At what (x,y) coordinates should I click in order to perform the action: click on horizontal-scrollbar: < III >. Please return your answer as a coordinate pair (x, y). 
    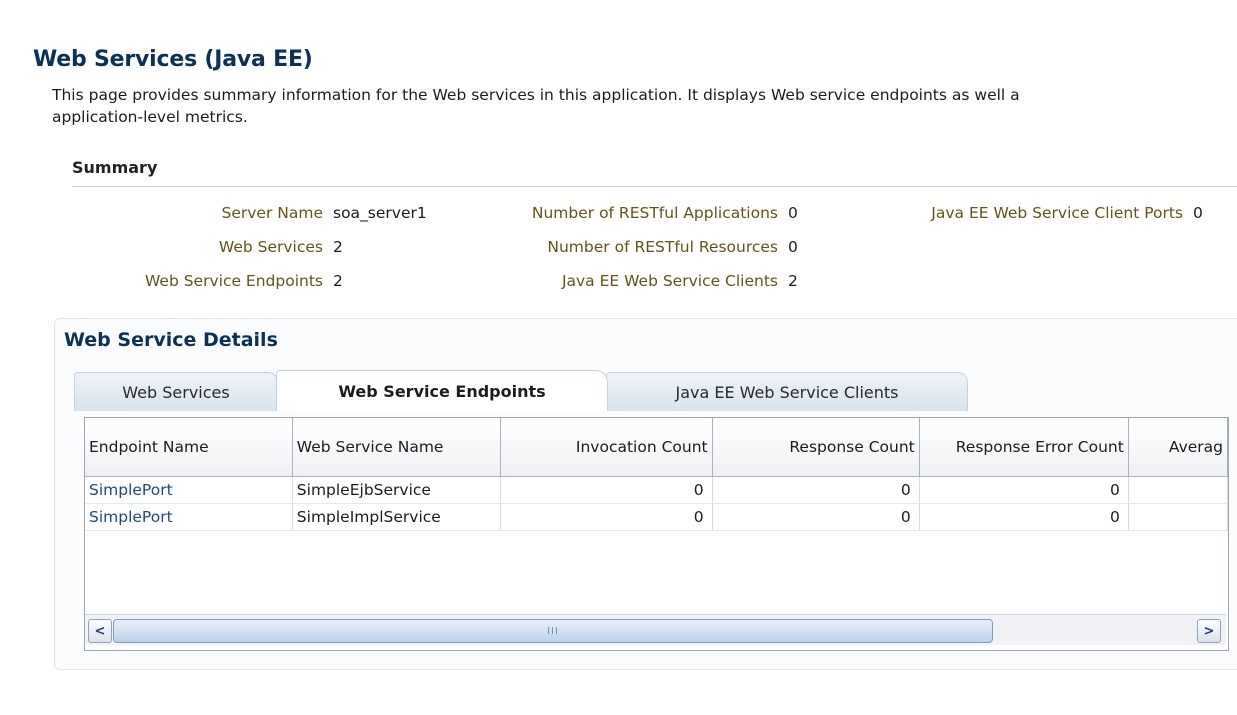
    Looking at the image, I should click on (655, 629).